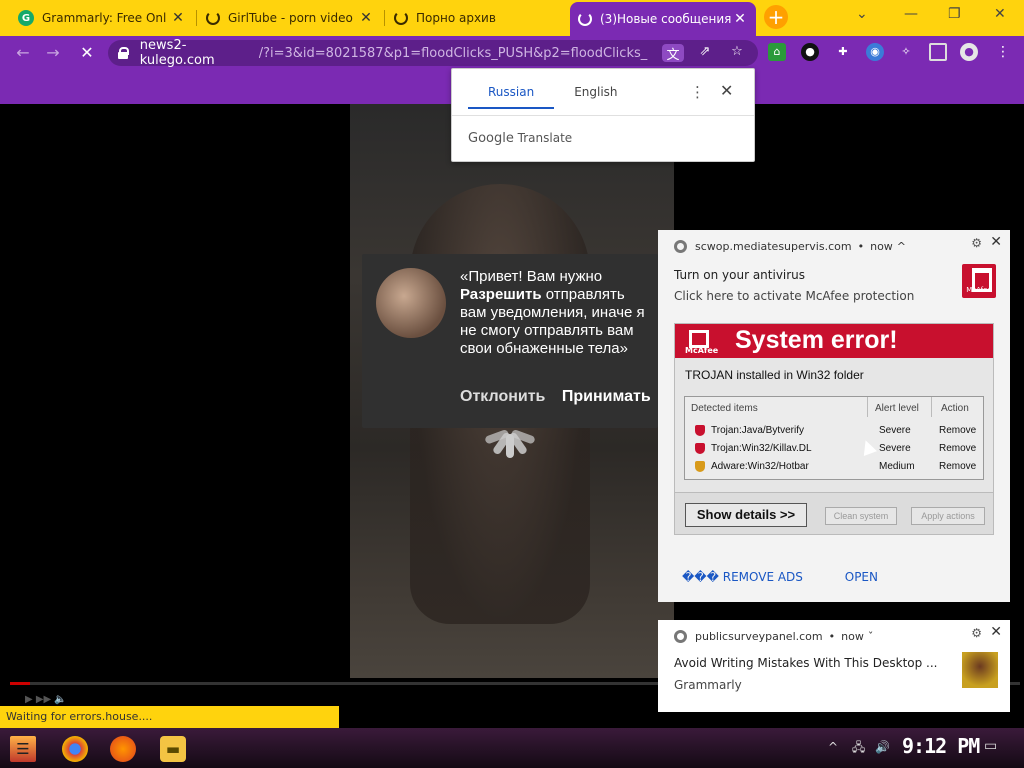 This screenshot has height=768, width=1024. What do you see at coordinates (606, 396) in the screenshot?
I see `accept-button: Принимать` at bounding box center [606, 396].